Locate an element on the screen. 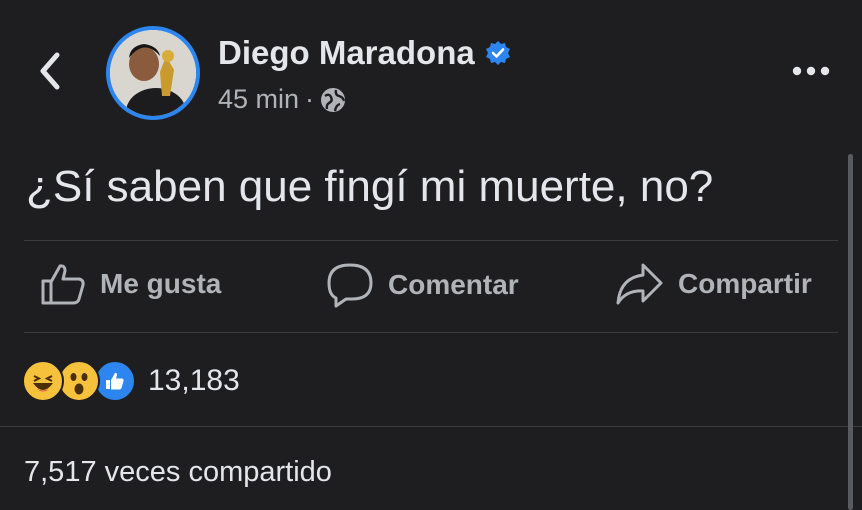  back-button is located at coordinates (50, 71).